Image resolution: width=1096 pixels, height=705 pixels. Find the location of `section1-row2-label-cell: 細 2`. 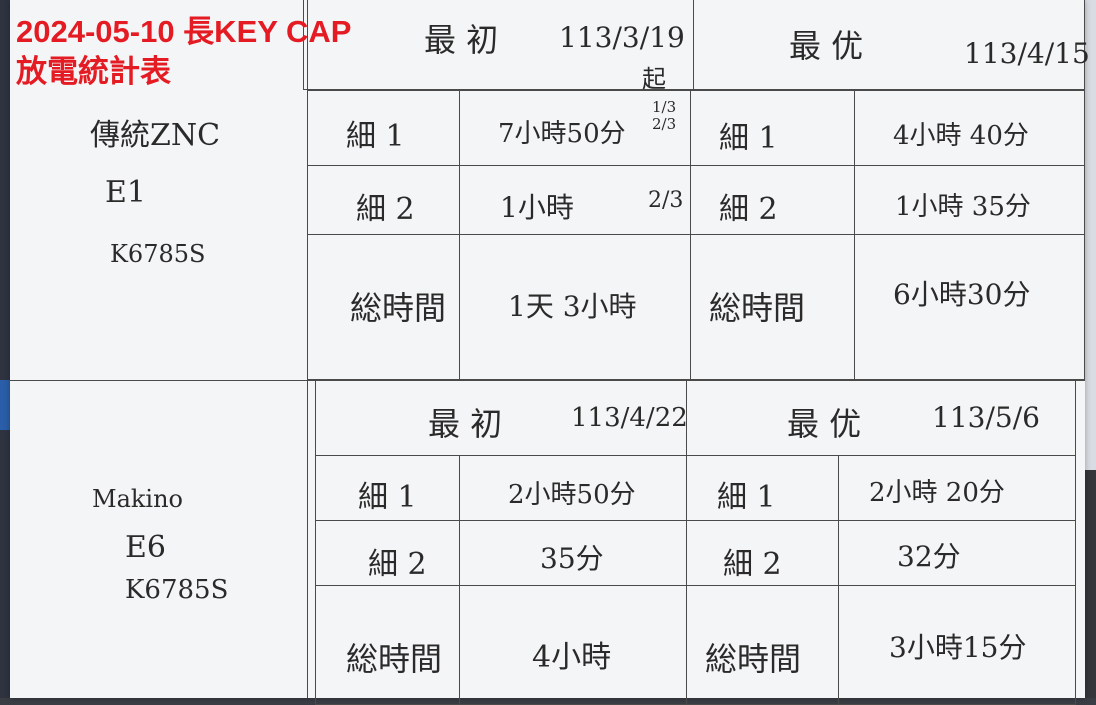

section1-row2-label-cell: 細 2 is located at coordinates (383, 200).